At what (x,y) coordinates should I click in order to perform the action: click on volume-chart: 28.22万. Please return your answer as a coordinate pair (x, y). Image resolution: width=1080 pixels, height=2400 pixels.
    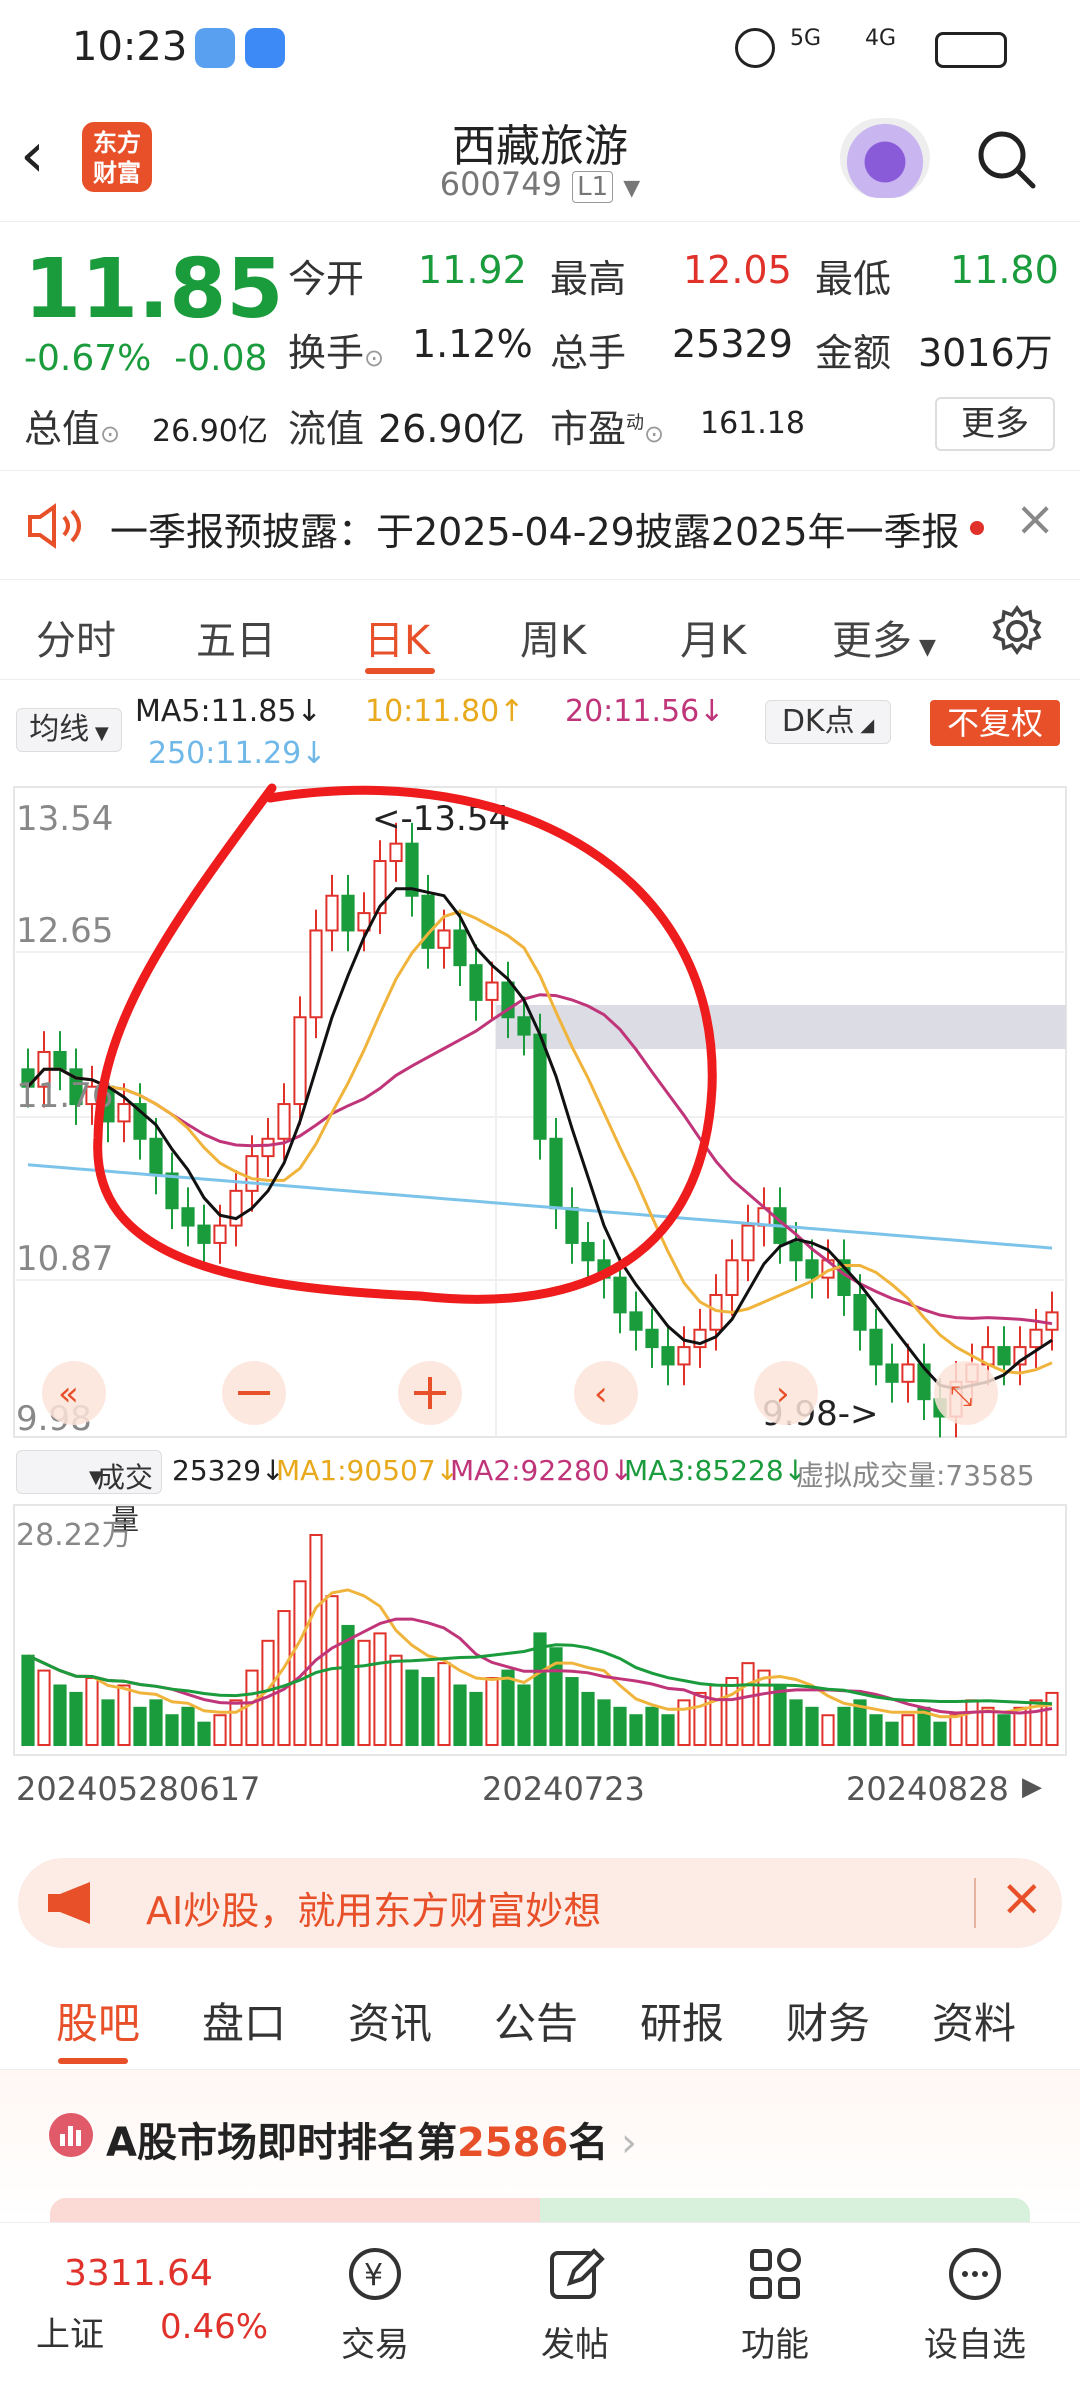
    Looking at the image, I should click on (540, 1630).